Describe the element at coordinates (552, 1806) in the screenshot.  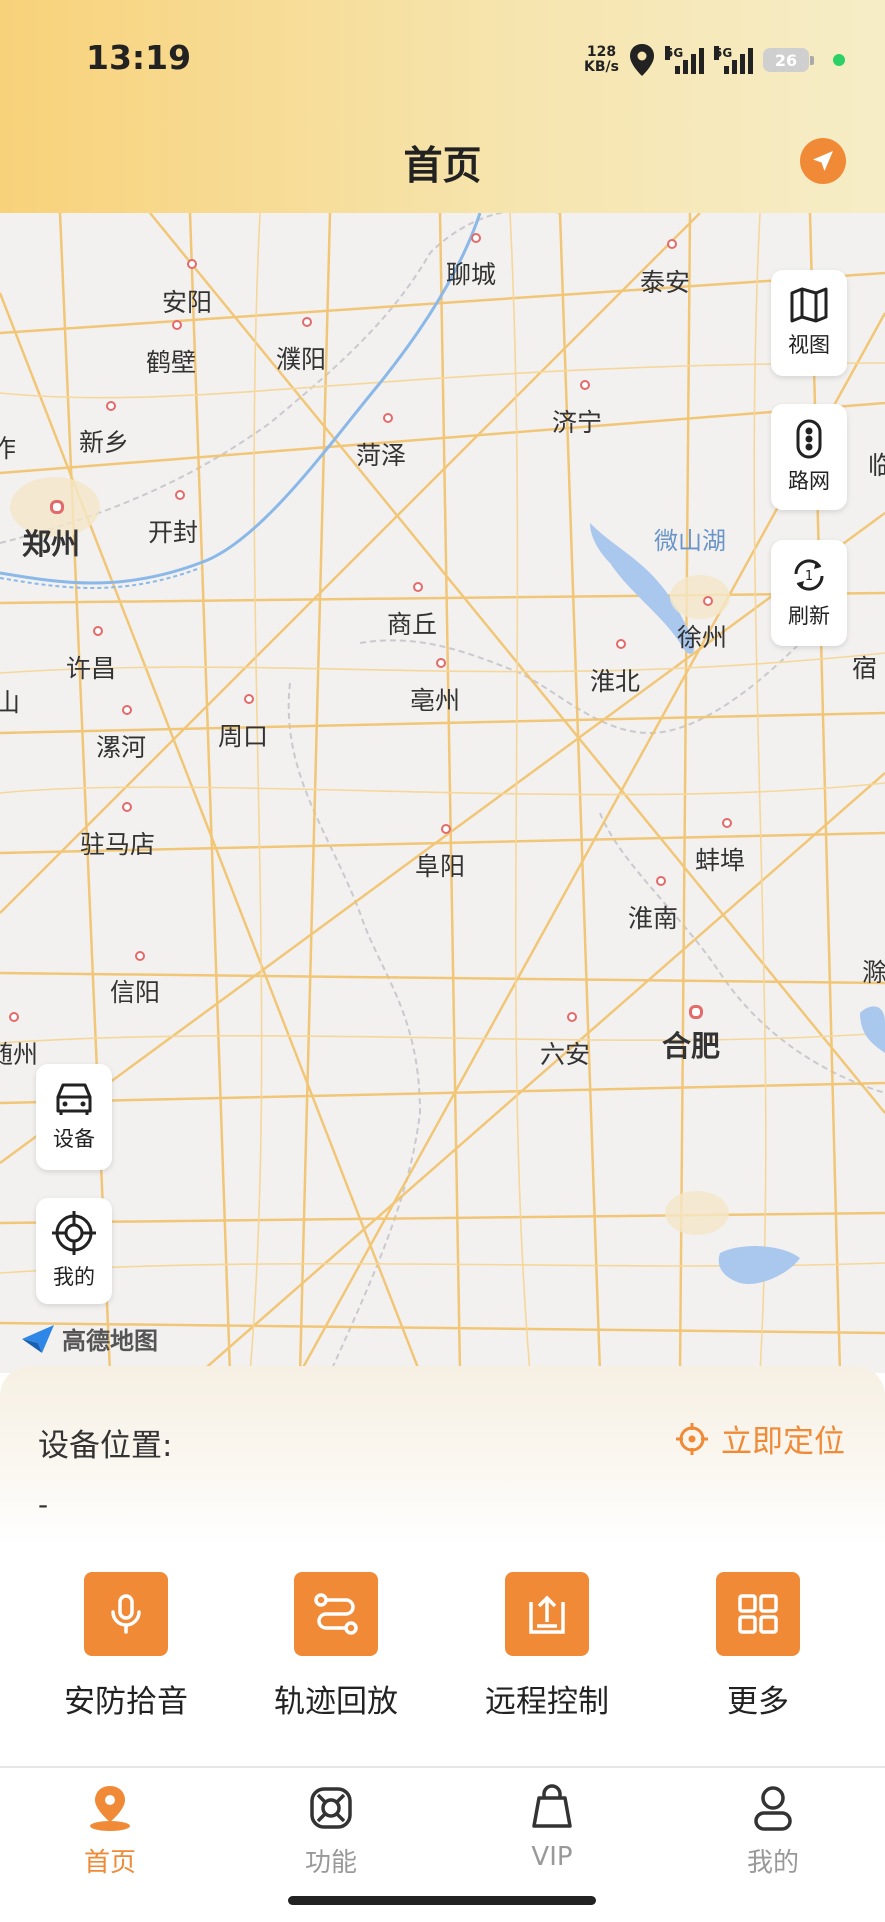
I see `bag-icon` at that location.